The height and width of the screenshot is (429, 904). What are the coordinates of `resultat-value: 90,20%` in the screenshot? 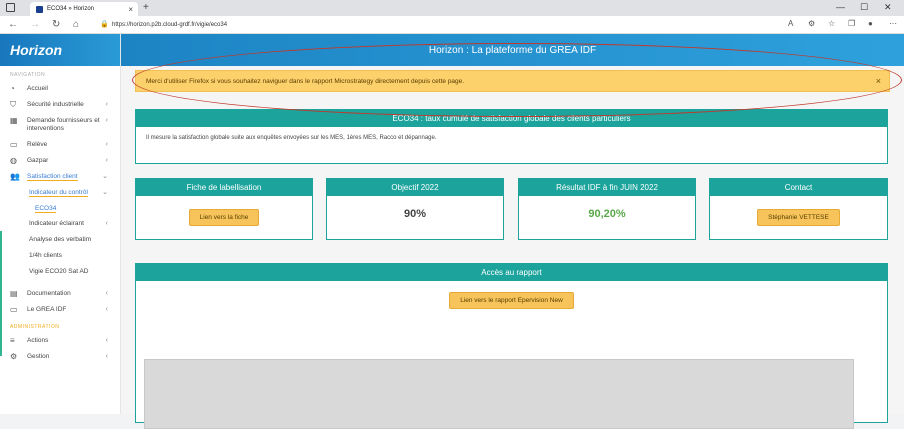 It's located at (607, 214).